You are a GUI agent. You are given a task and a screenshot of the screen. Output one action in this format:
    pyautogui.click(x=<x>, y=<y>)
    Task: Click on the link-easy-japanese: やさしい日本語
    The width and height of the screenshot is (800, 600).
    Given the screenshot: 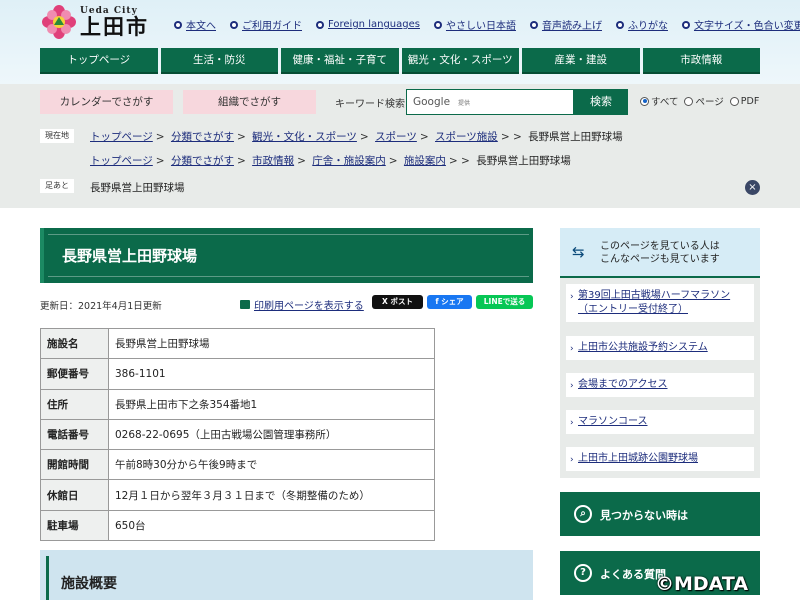 What is the action you would take?
    pyautogui.click(x=474, y=24)
    